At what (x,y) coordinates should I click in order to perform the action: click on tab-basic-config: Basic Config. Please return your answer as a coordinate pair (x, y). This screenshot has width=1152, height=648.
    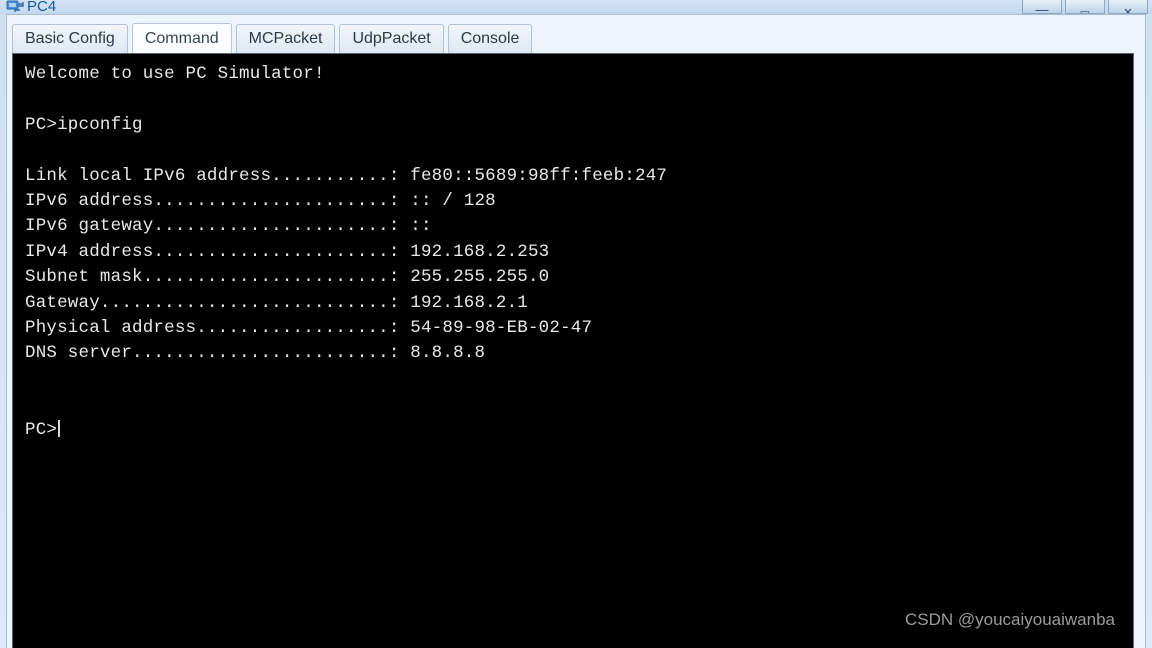
    Looking at the image, I should click on (70, 38).